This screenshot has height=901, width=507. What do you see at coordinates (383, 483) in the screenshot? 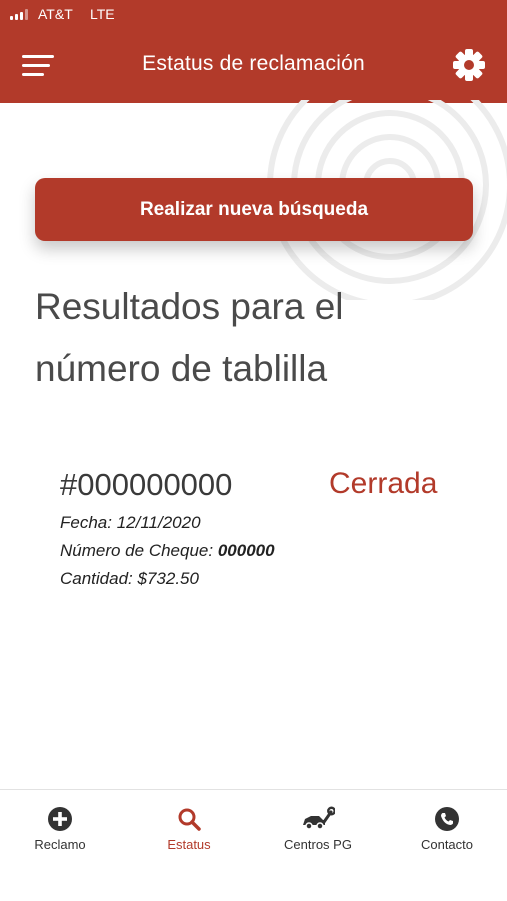
I see `status-badge: Cerrada` at bounding box center [383, 483].